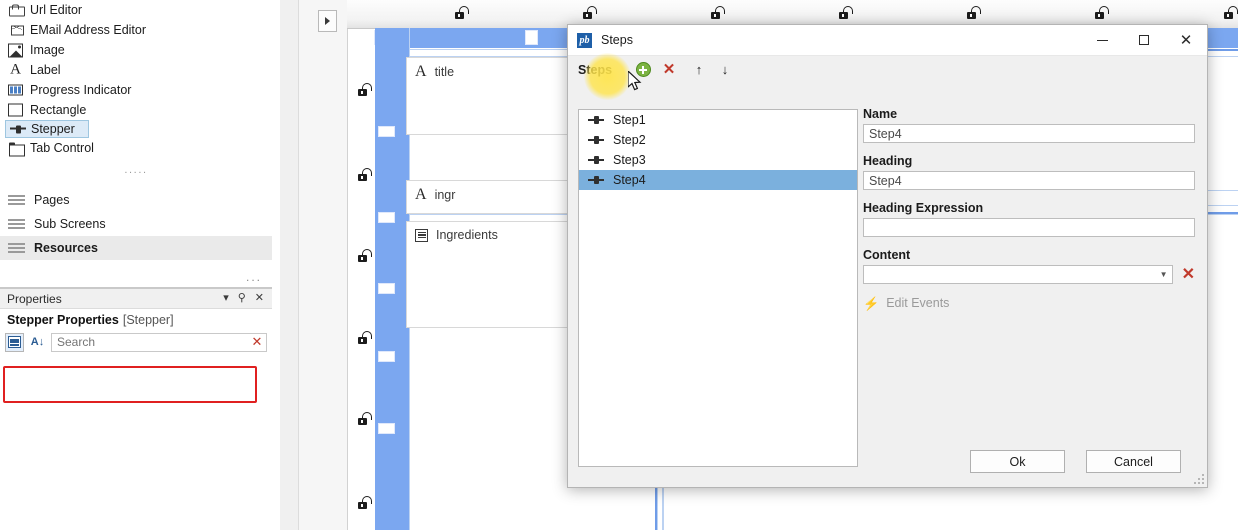 This screenshot has width=1238, height=530. I want to click on chevron-down-icon: ▾, so click(226, 298).